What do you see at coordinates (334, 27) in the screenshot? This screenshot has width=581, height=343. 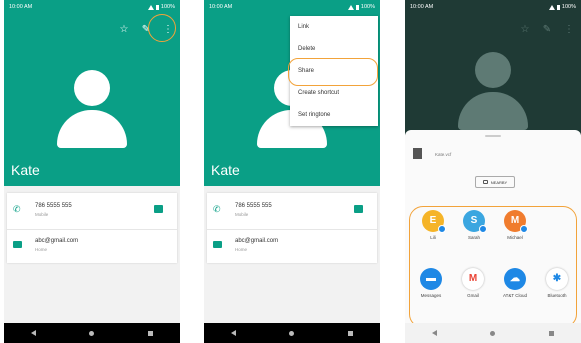 I see `menu-item-link: Link` at bounding box center [334, 27].